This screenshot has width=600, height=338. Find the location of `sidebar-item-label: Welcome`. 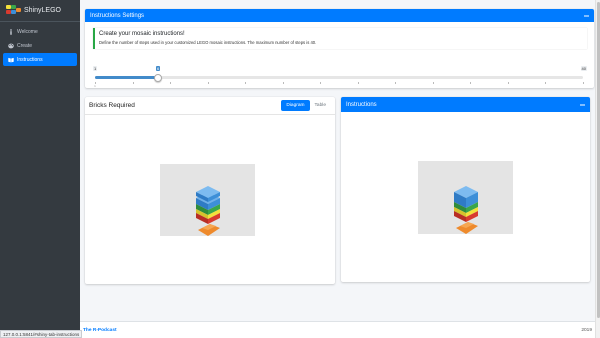

sidebar-item-label: Welcome is located at coordinates (27, 31).